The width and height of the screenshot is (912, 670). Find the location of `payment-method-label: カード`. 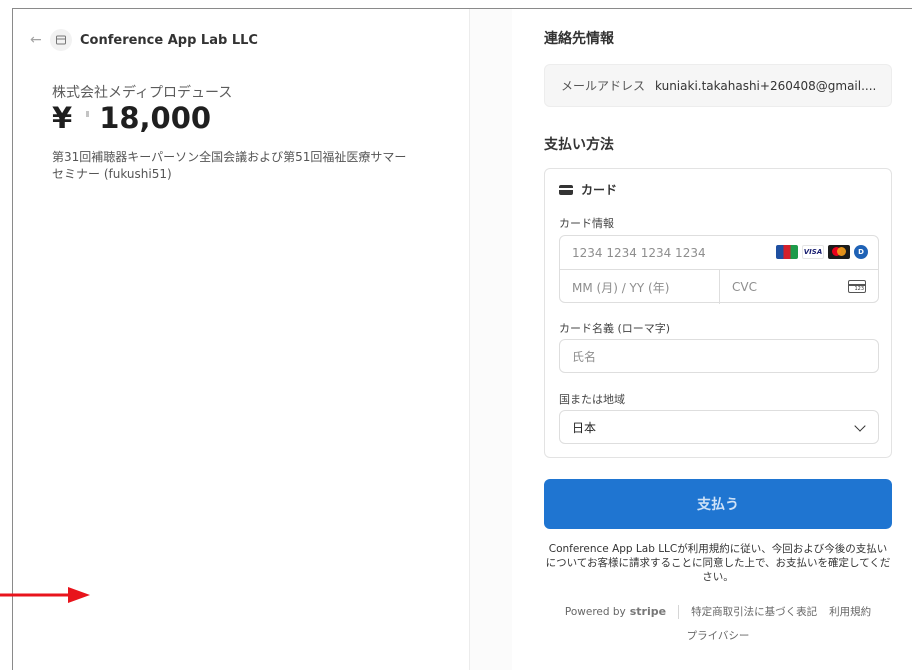

payment-method-label: カード is located at coordinates (599, 190).